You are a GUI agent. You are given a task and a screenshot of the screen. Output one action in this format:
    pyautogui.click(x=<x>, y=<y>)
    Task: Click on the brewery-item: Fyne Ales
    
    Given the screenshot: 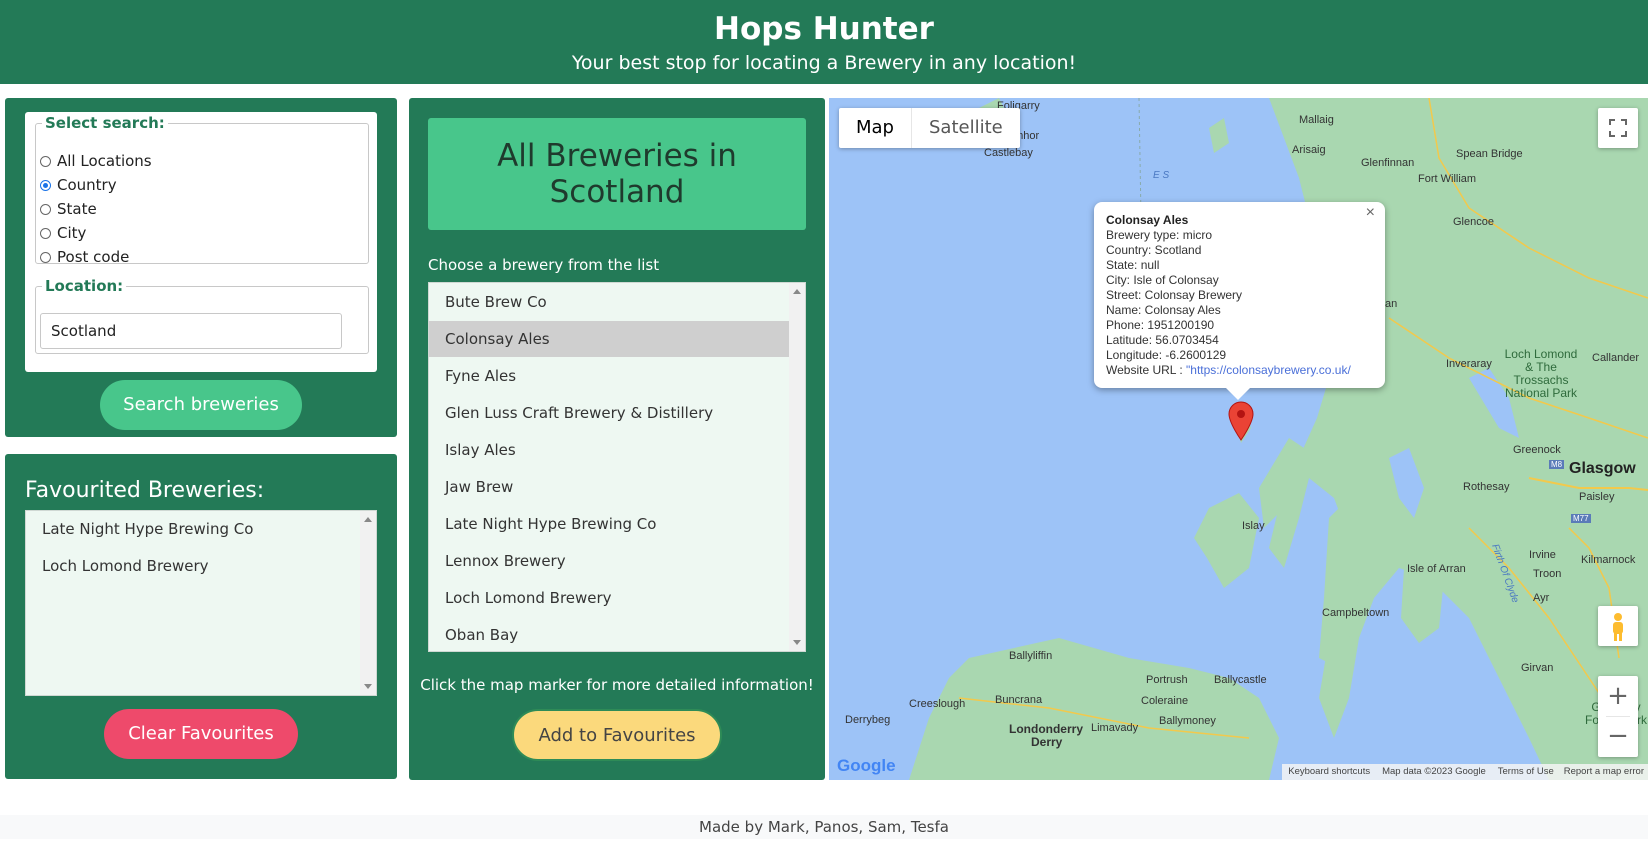 What is the action you would take?
    pyautogui.click(x=609, y=376)
    